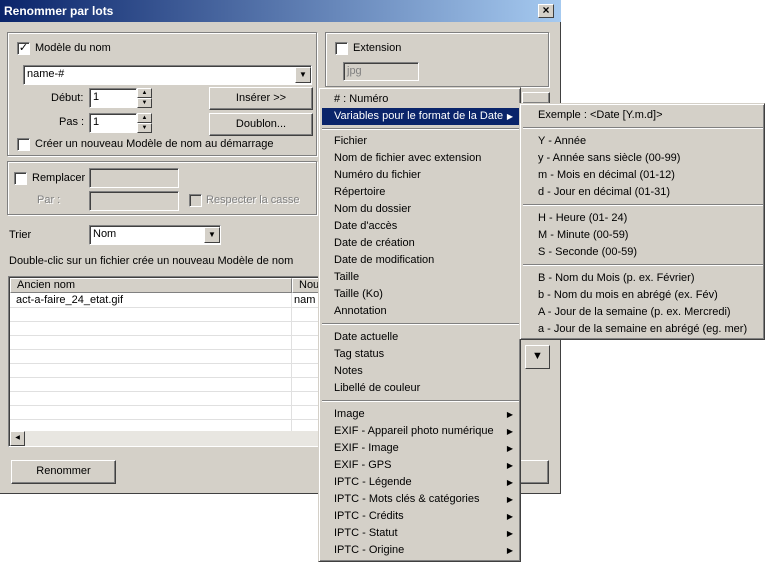 Image resolution: width=765 pixels, height=564 pixels. I want to click on menu-item-exif-image: EXIF - Image ▶, so click(420, 448).